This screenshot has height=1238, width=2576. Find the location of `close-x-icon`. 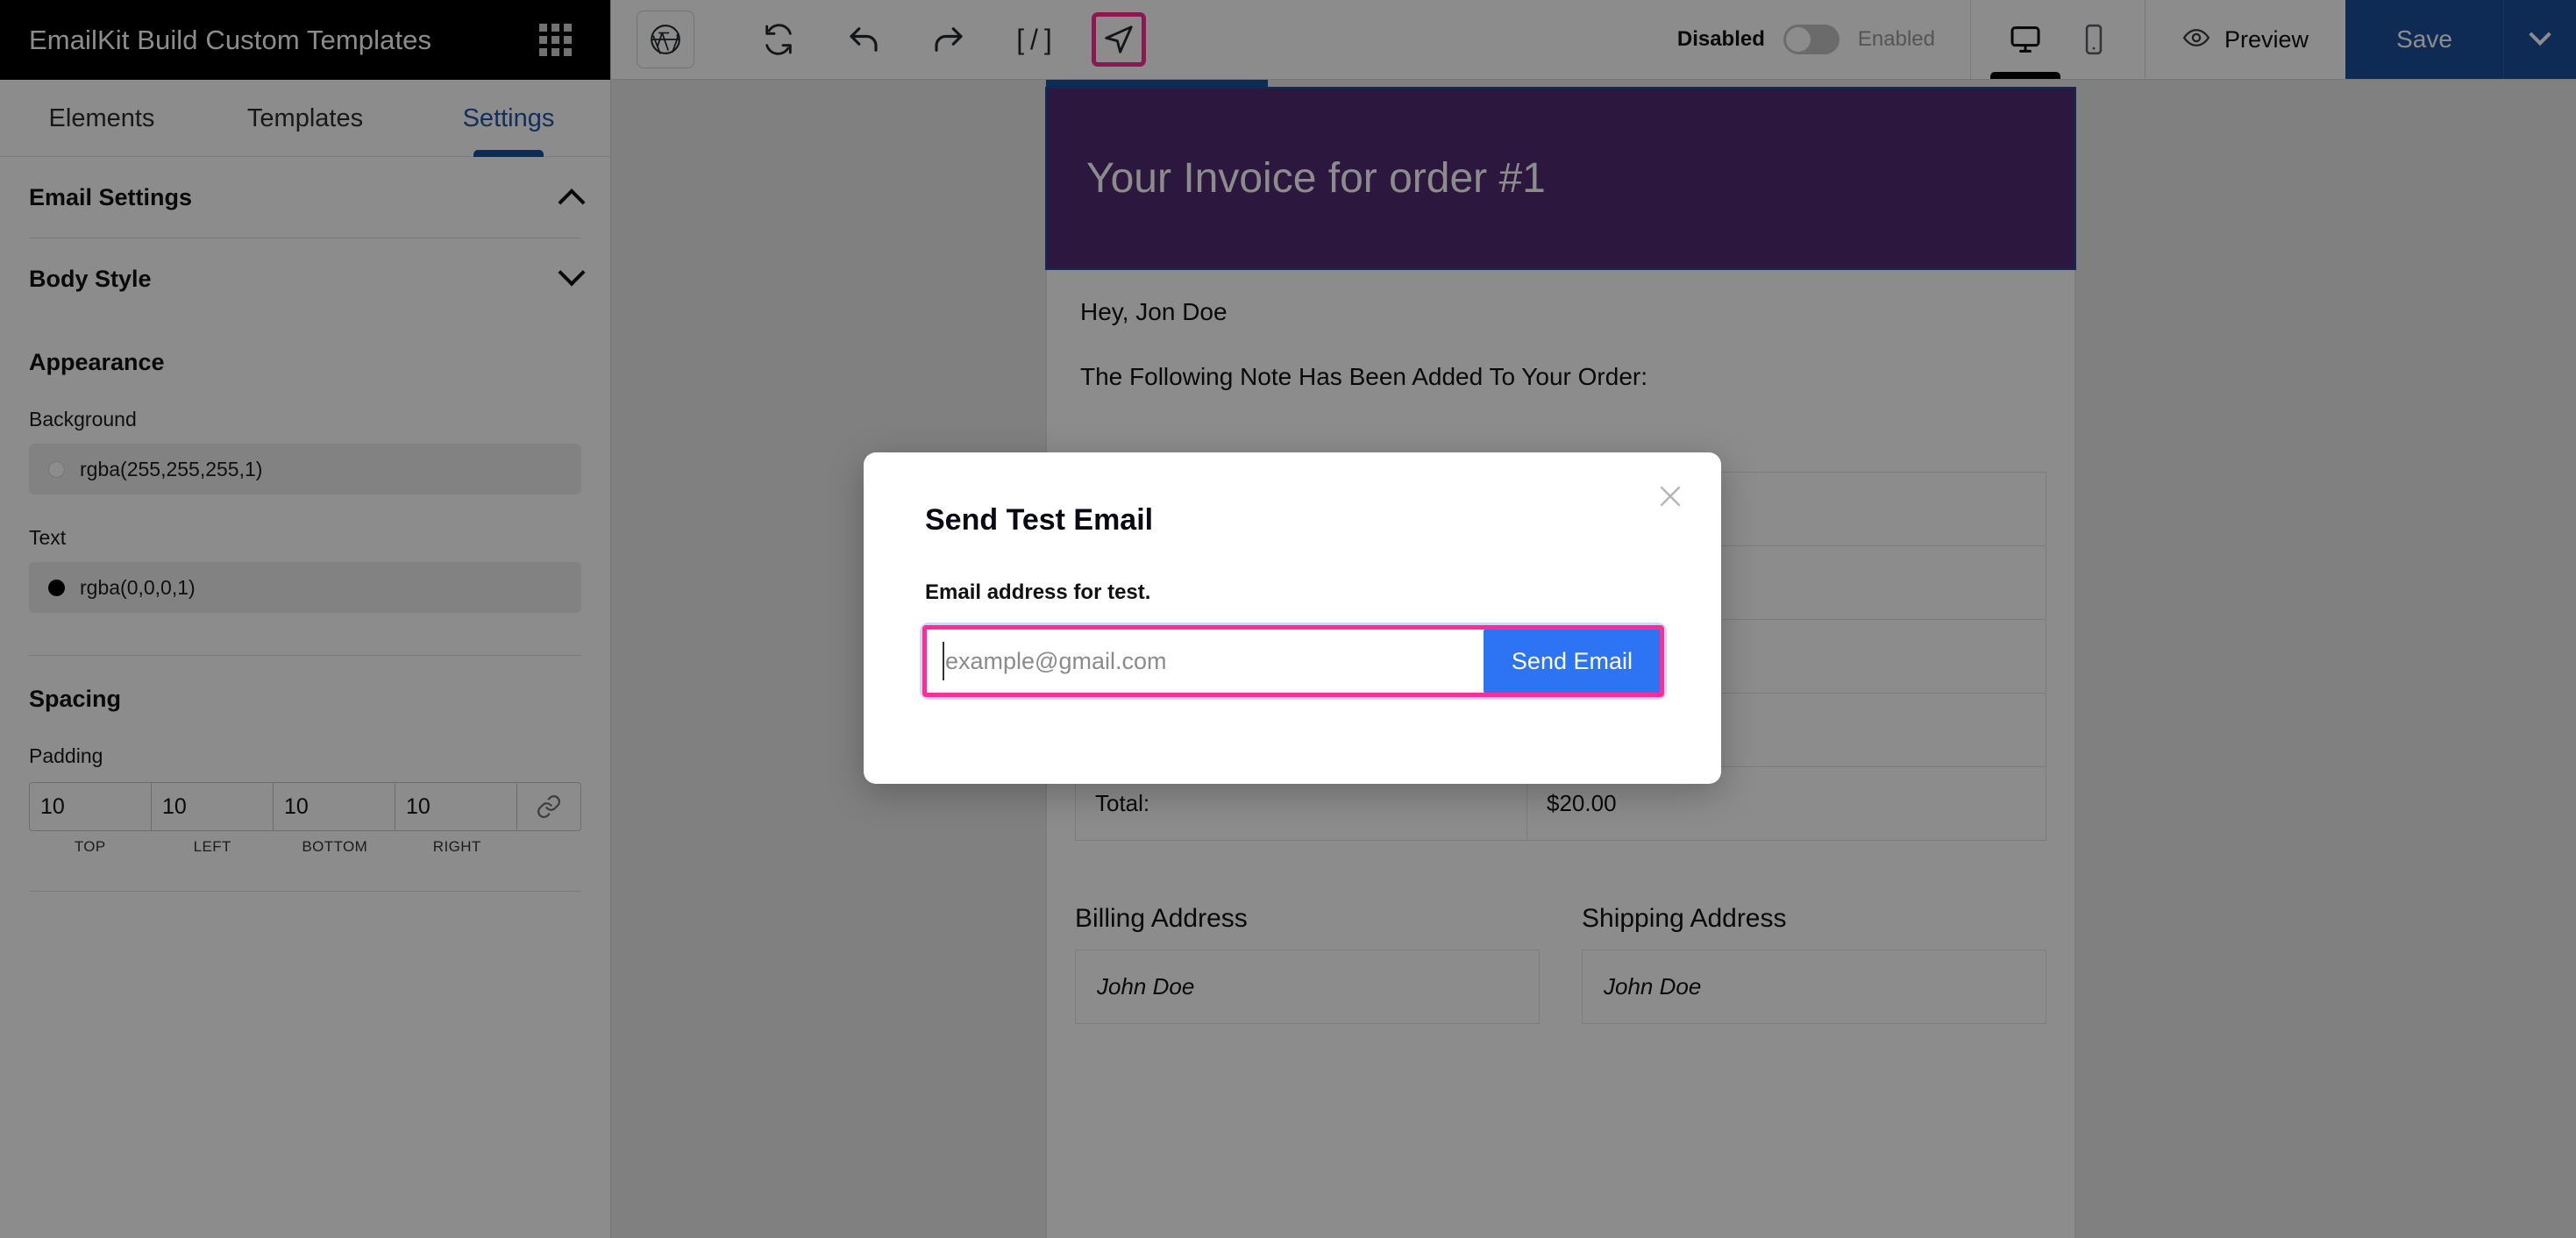

close-x-icon is located at coordinates (1670, 496).